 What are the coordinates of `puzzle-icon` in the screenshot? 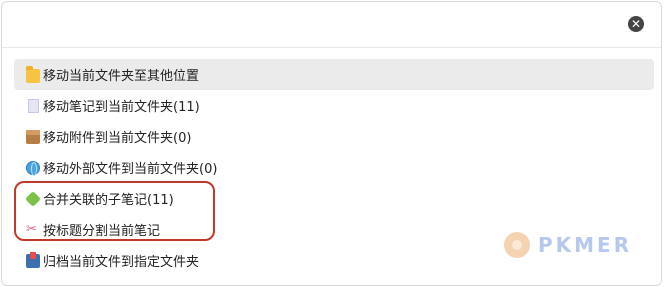 It's located at (33, 198).